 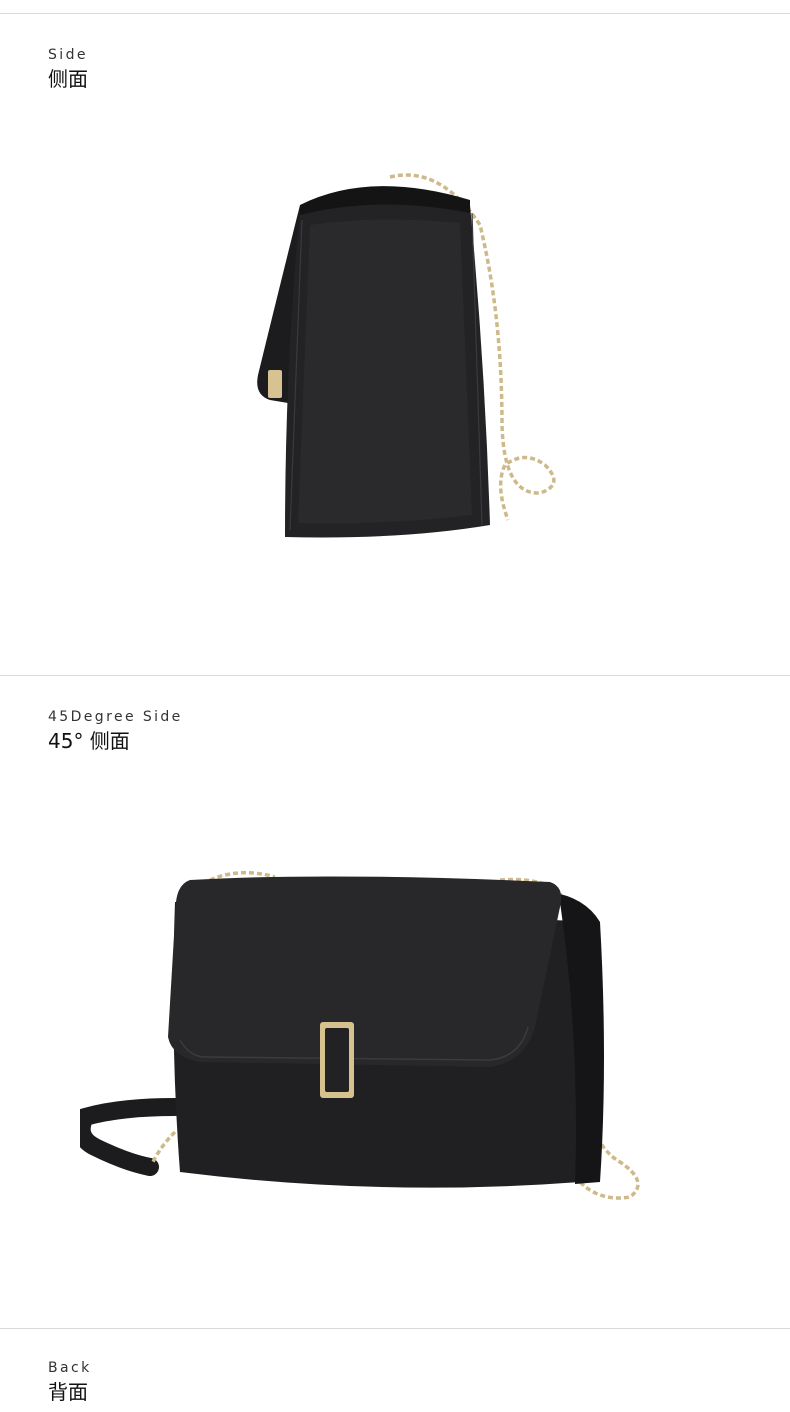 I want to click on bag-flap, so click(x=365, y=971).